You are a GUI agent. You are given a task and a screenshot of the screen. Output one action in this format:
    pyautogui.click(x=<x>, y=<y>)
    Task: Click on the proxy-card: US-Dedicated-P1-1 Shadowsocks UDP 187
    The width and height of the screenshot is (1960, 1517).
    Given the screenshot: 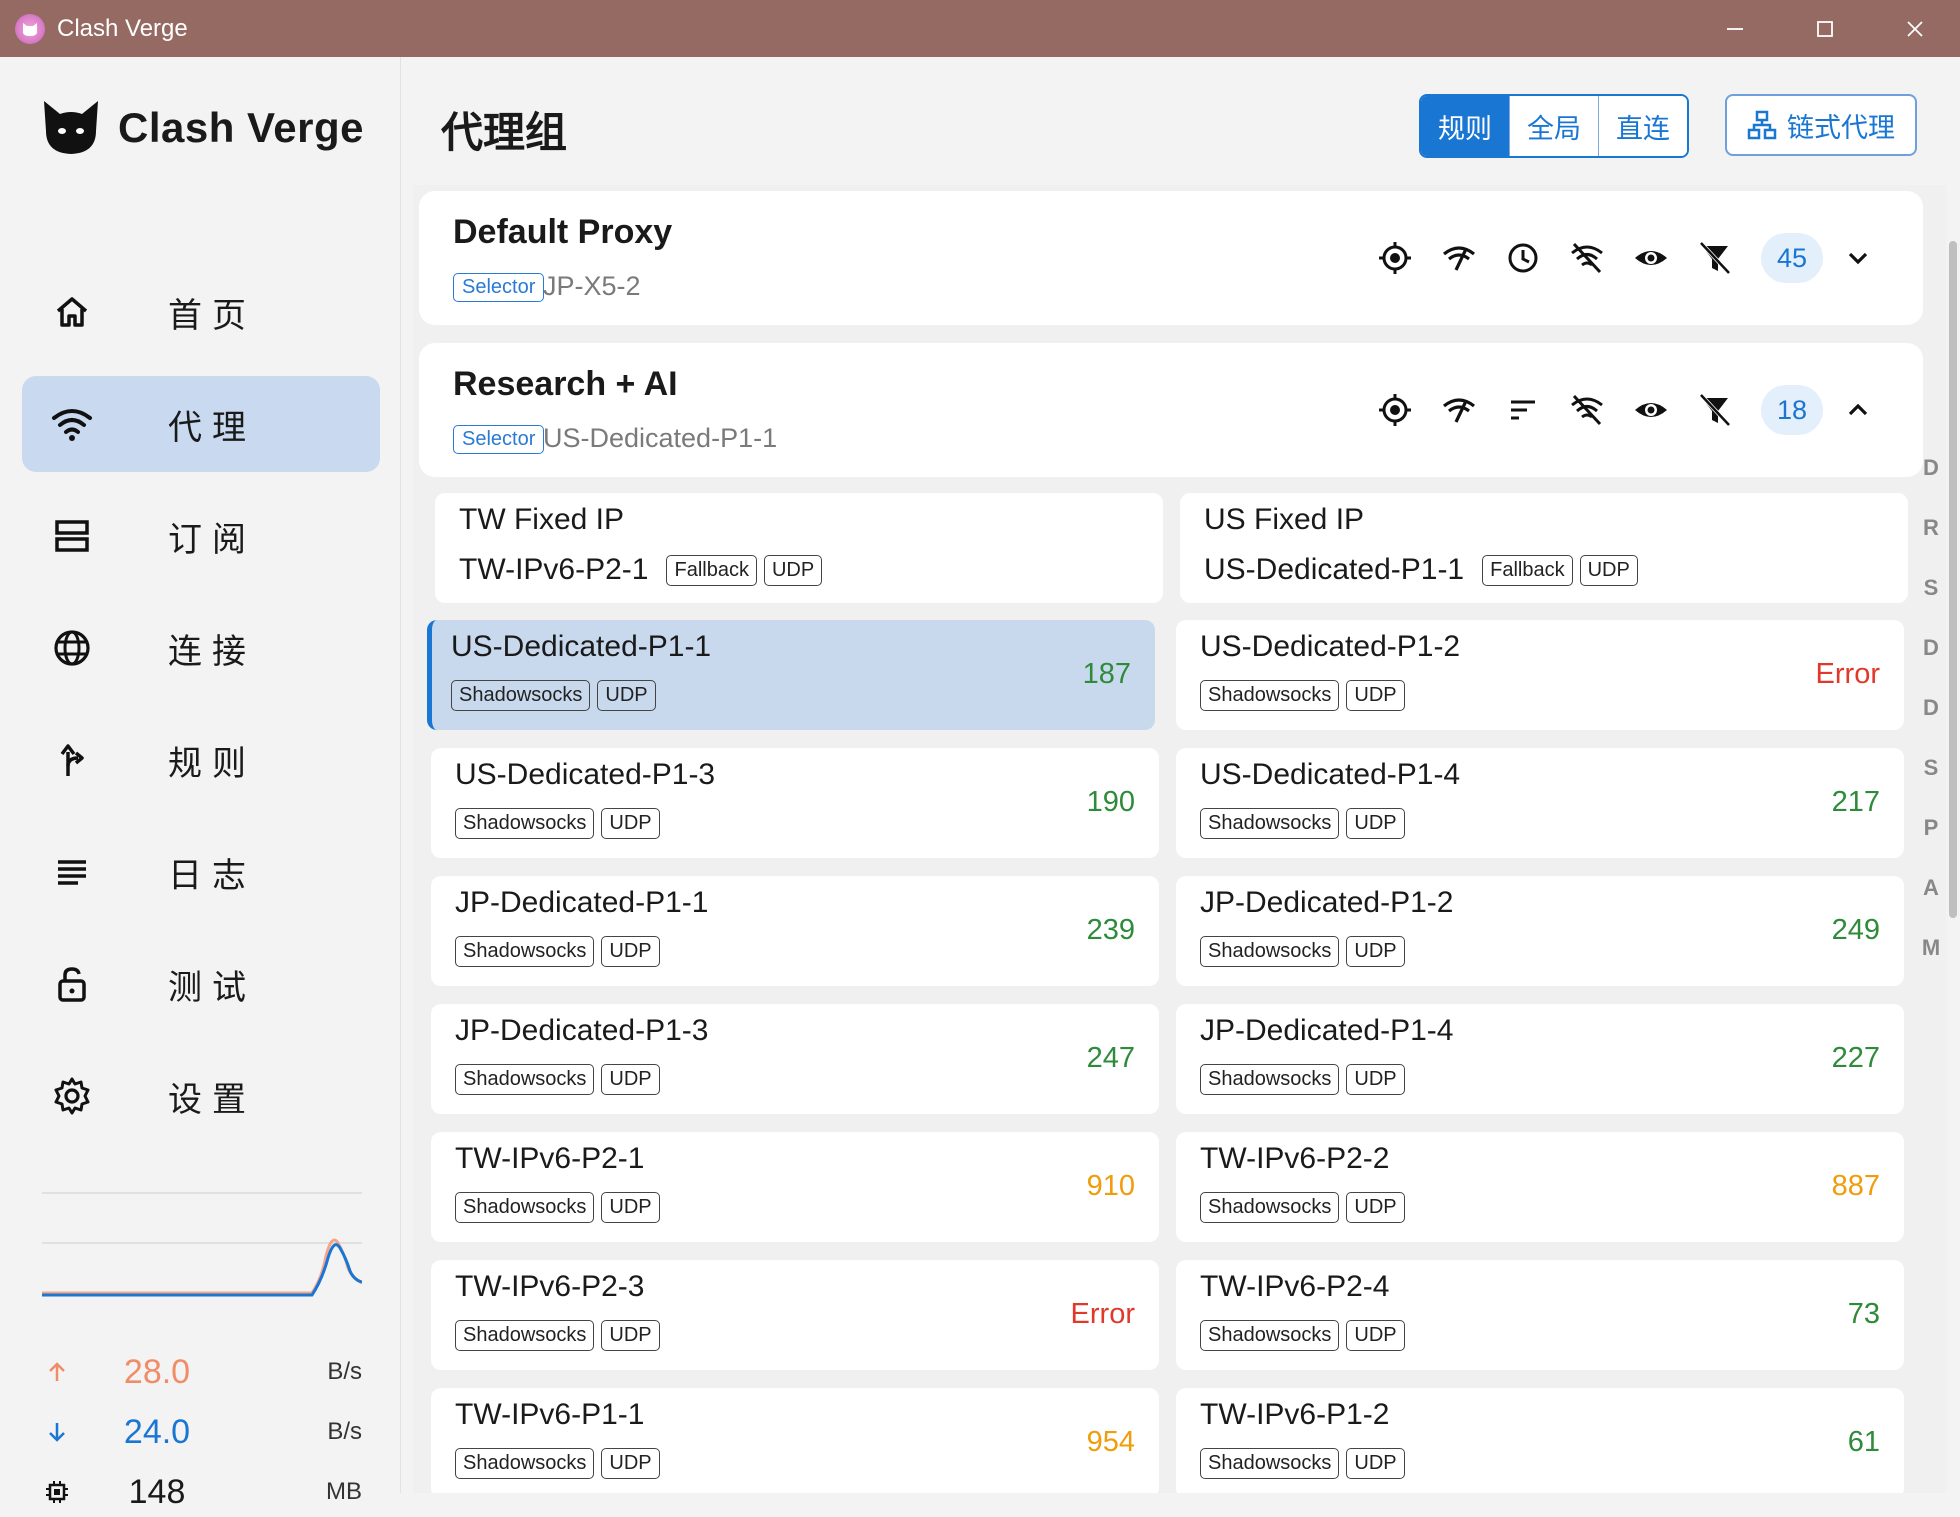 What is the action you would take?
    pyautogui.click(x=791, y=675)
    